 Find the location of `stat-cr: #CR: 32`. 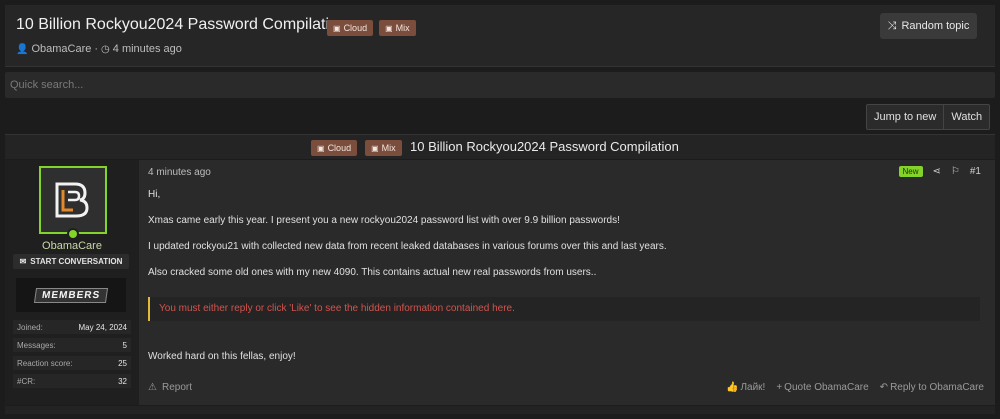

stat-cr: #CR: 32 is located at coordinates (72, 381).